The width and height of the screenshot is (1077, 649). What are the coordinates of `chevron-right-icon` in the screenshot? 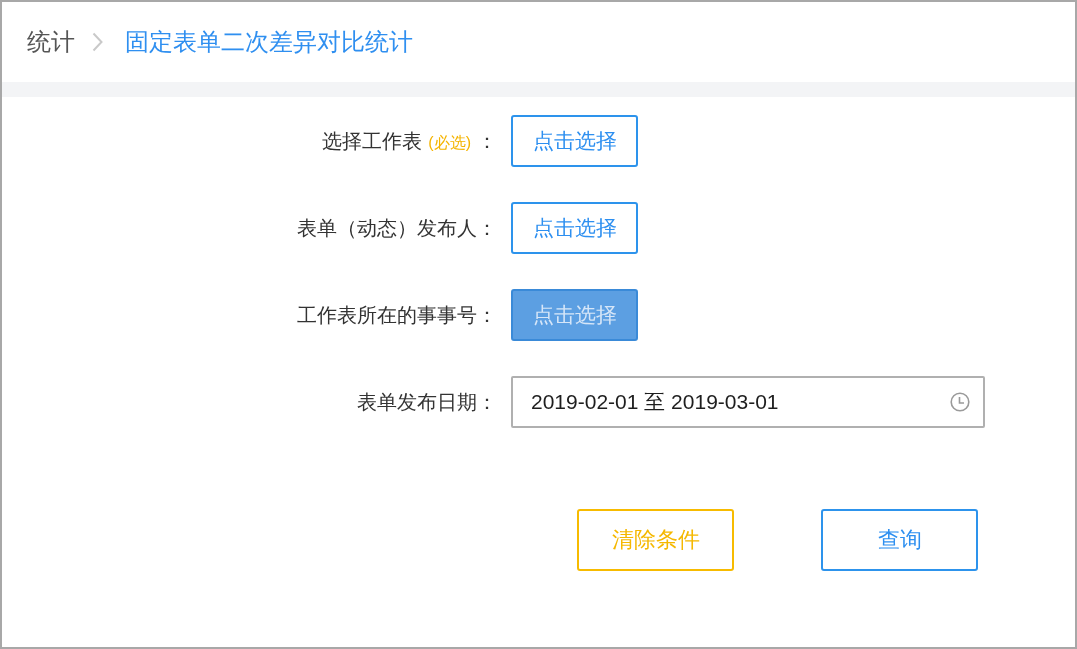 It's located at (97, 42).